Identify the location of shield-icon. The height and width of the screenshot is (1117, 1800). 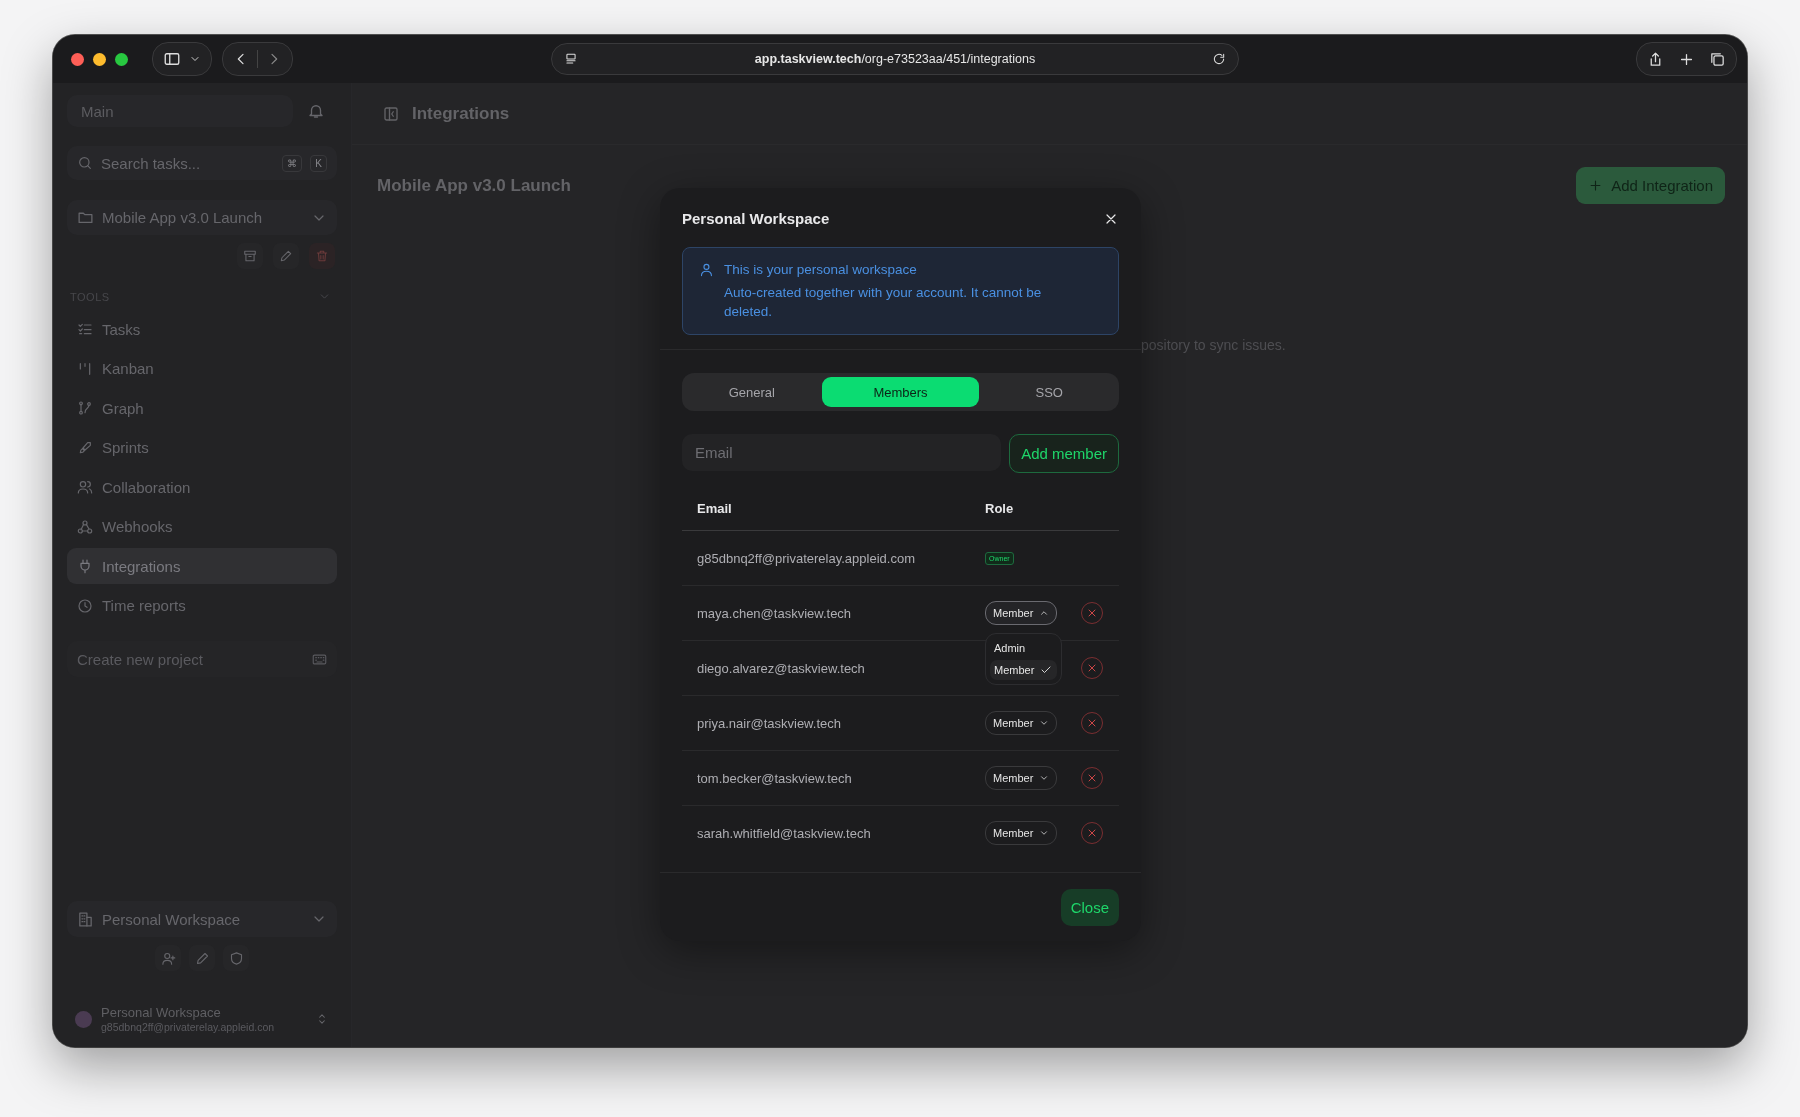
(236, 958).